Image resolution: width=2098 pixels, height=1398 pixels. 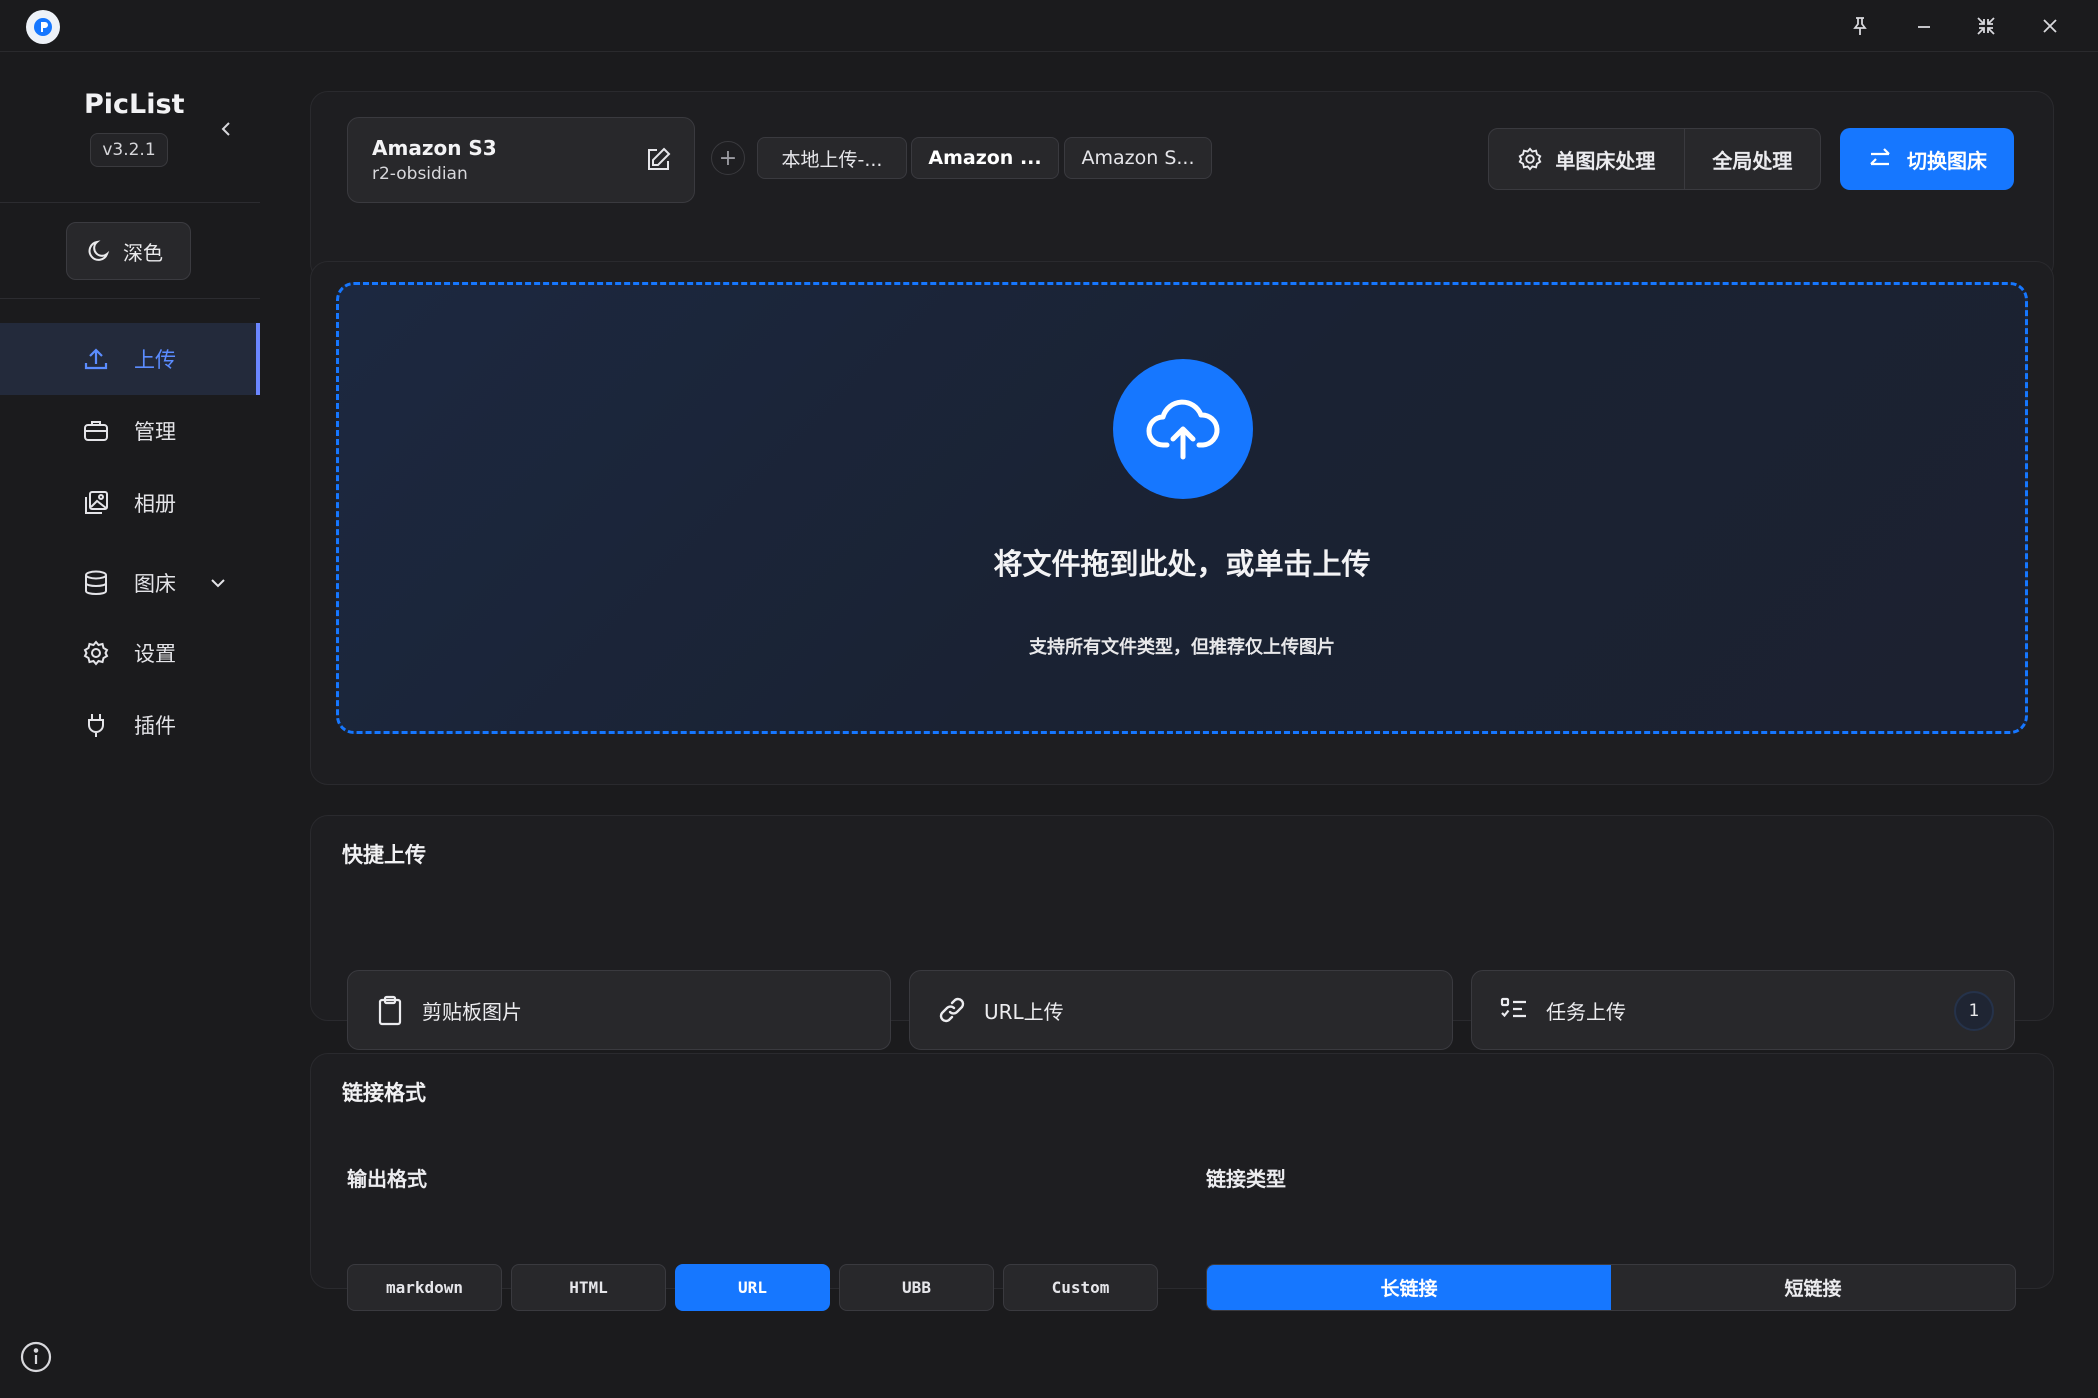 I want to click on task-list-icon, so click(x=1514, y=1010).